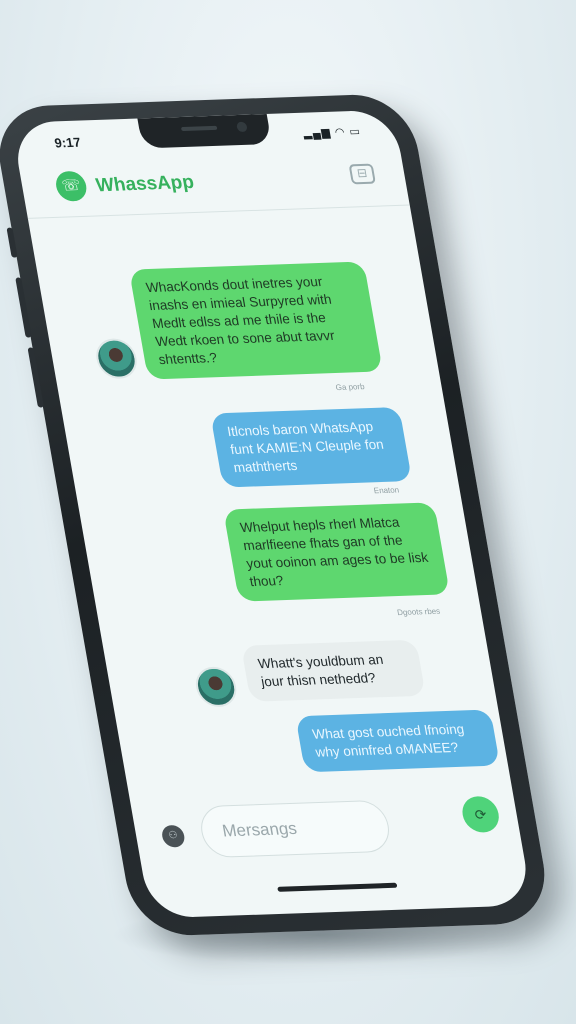 This screenshot has height=1024, width=576. I want to click on front-camera, so click(242, 127).